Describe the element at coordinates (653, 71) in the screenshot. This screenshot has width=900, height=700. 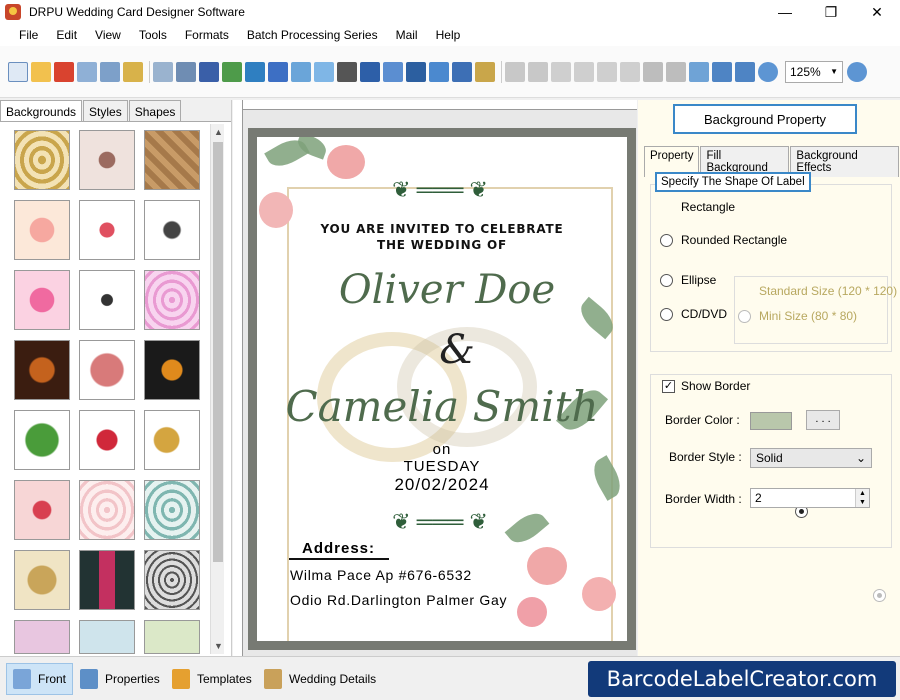
I see `bring-front-icon` at that location.